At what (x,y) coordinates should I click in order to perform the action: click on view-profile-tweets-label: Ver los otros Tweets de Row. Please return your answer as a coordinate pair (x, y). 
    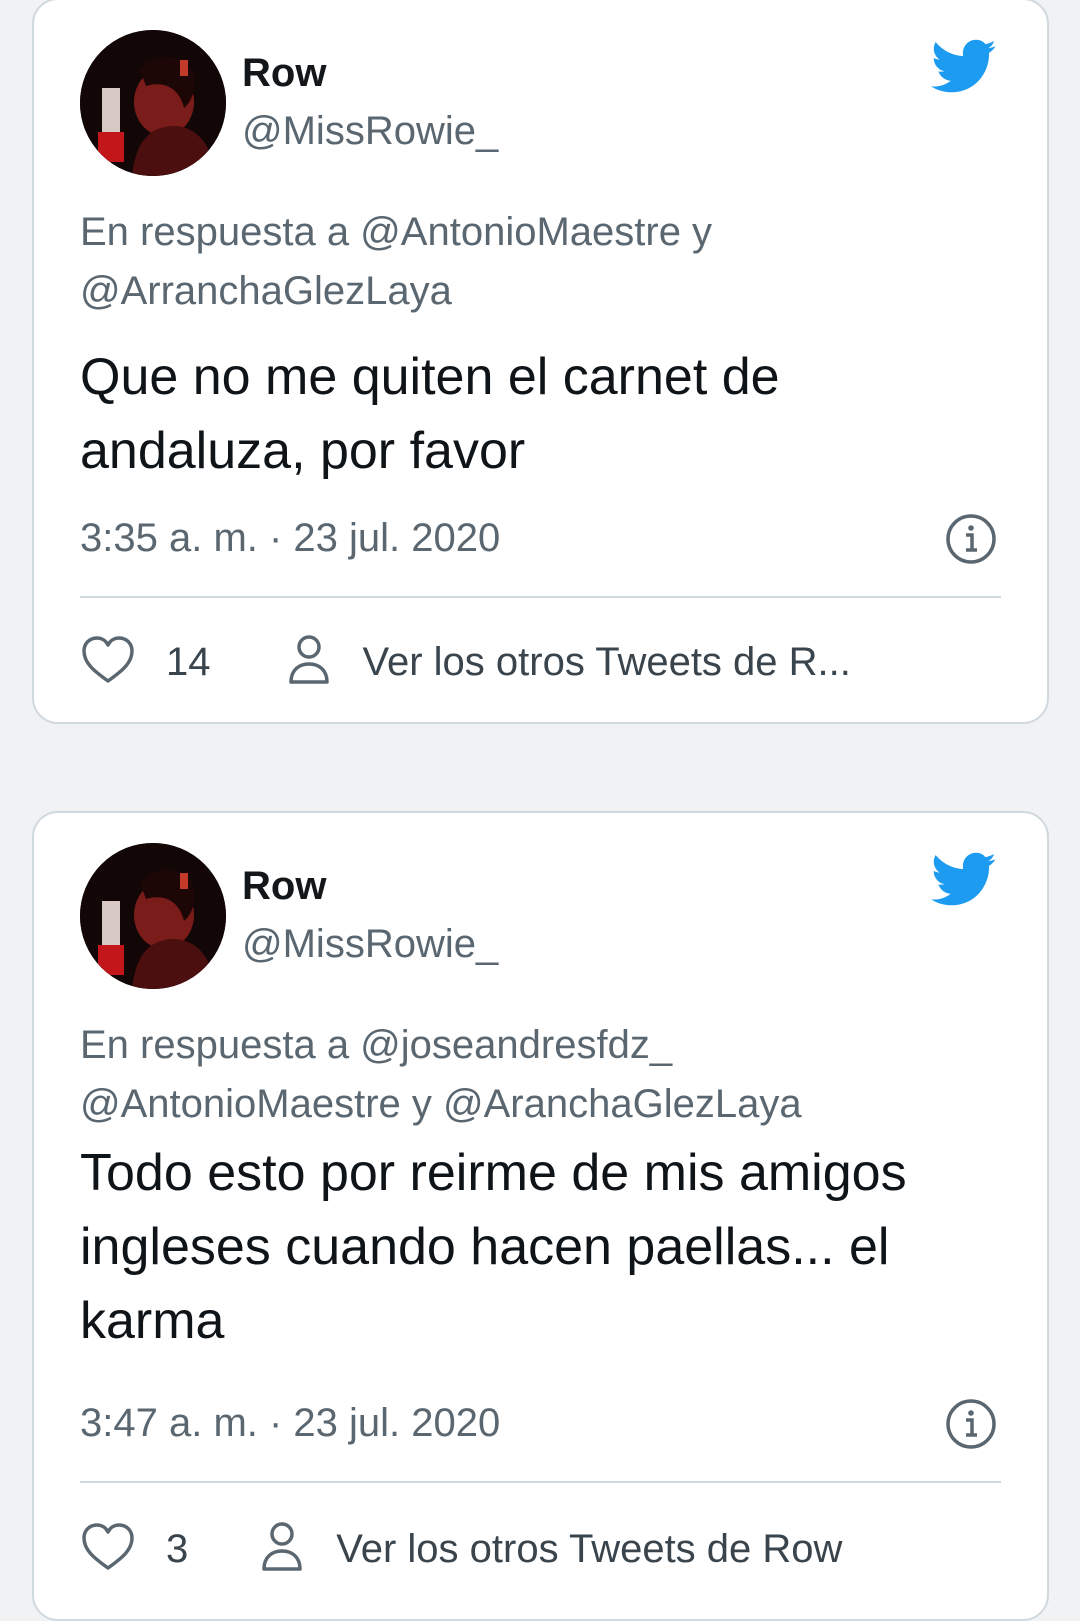
    Looking at the image, I should click on (589, 1548).